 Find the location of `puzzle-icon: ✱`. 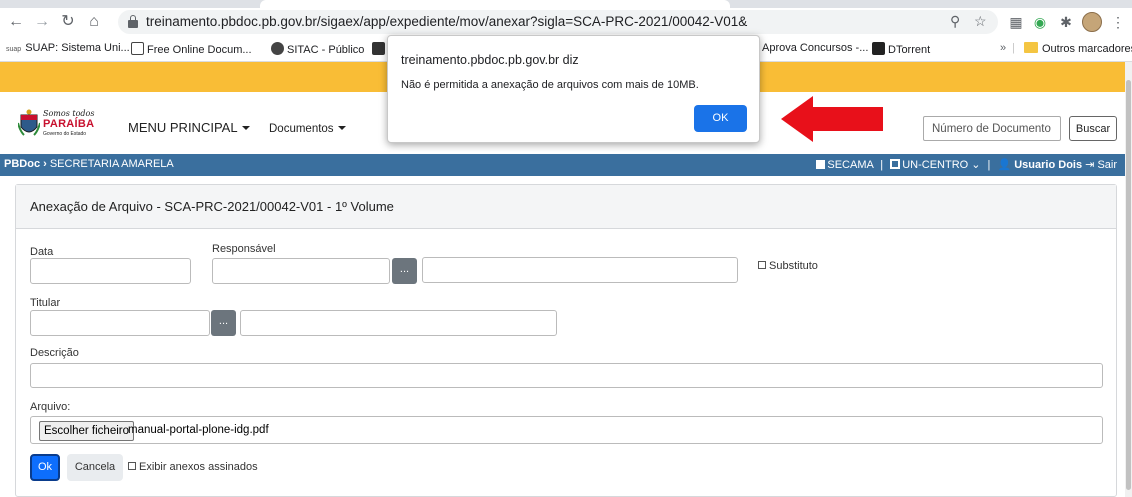

puzzle-icon: ✱ is located at coordinates (1066, 22).